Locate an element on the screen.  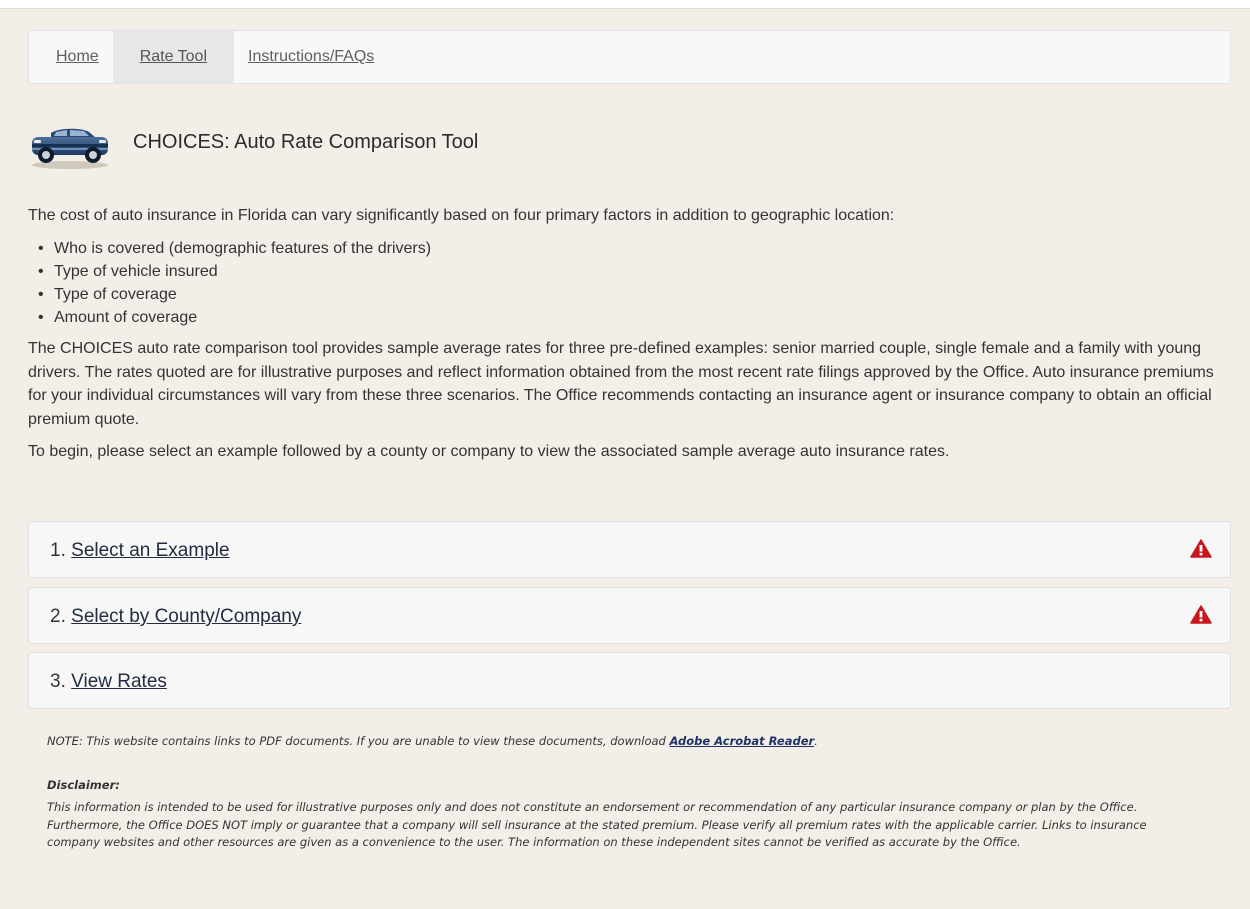
list-item: Amount of coverage is located at coordinates (635, 317).